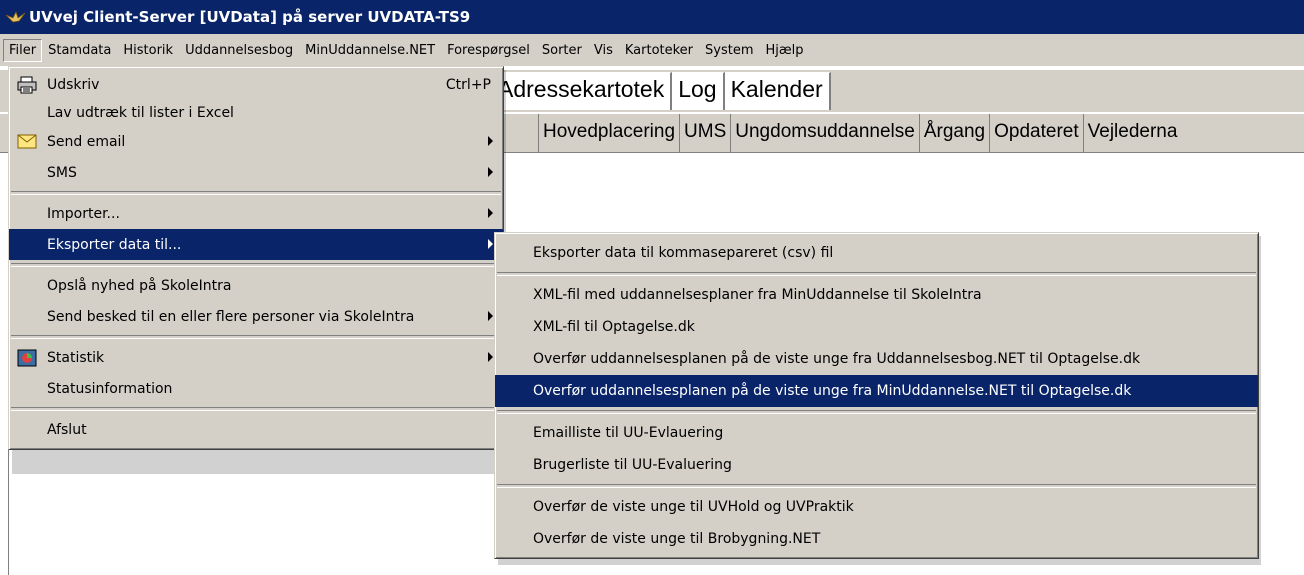  What do you see at coordinates (583, 91) in the screenshot?
I see `tab-adressekartotek: Adressekartotek` at bounding box center [583, 91].